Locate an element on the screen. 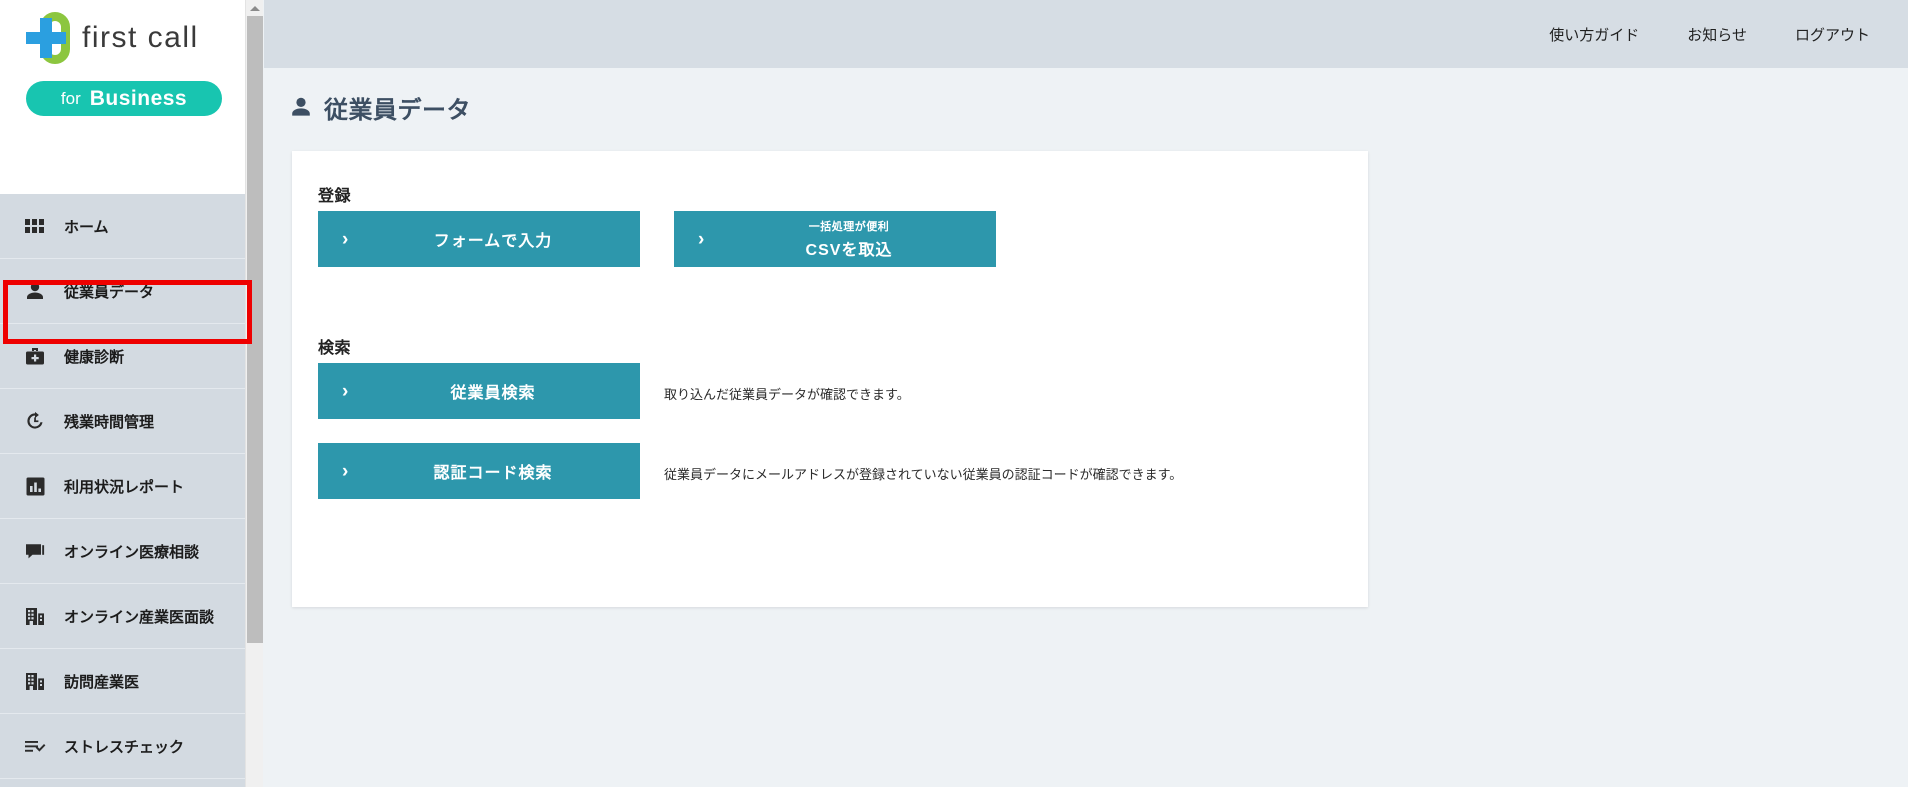  sidebar-item-online-medical-consultation: オンライン医療相談 is located at coordinates (122, 551).